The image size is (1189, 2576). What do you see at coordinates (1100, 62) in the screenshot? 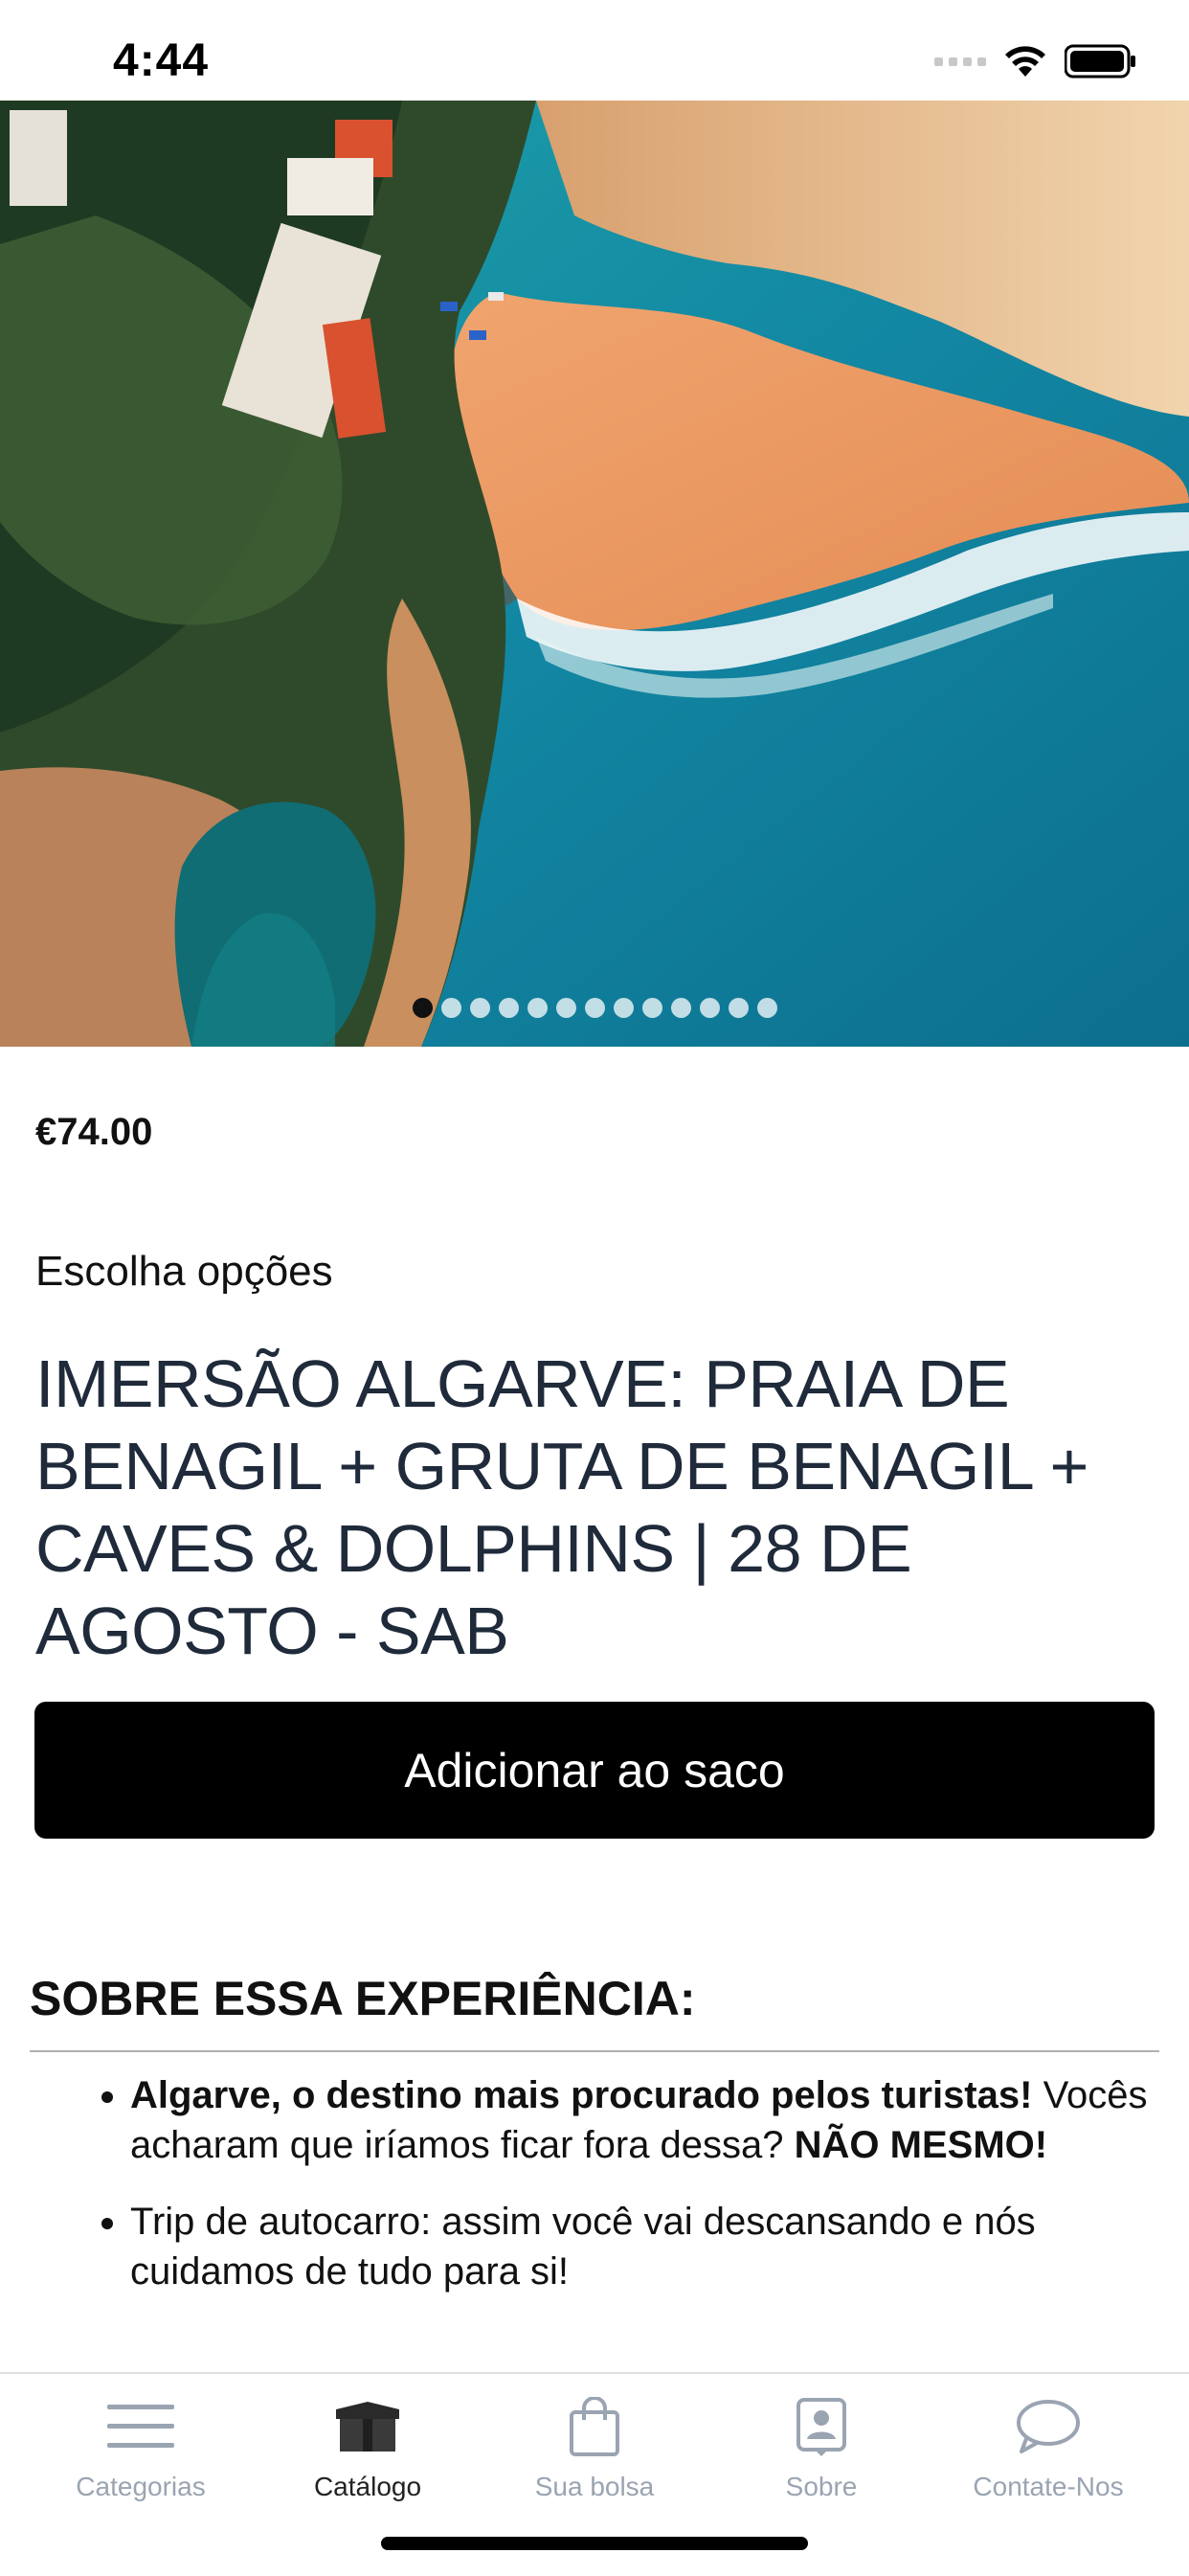
I see `battery-icon` at bounding box center [1100, 62].